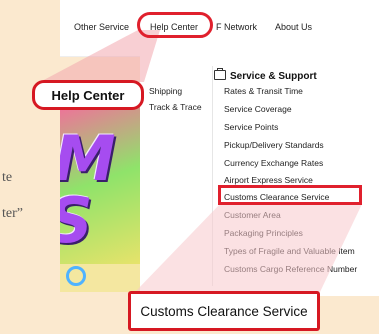 The height and width of the screenshot is (334, 379). What do you see at coordinates (258, 109) in the screenshot?
I see `menu-item: Service Coverage` at bounding box center [258, 109].